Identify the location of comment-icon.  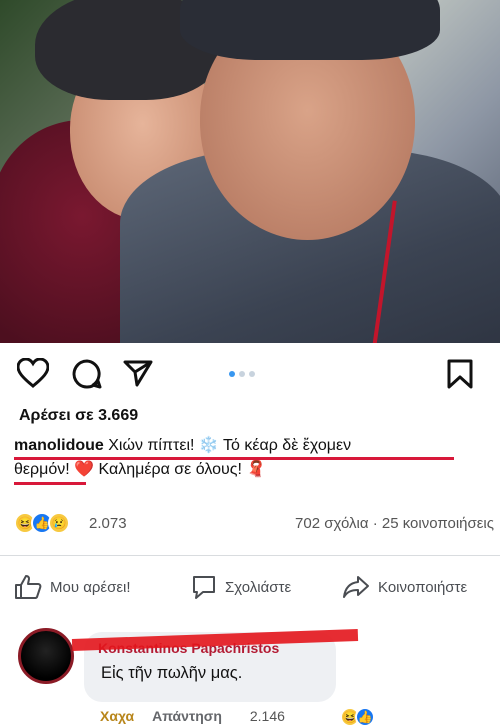
(87, 374).